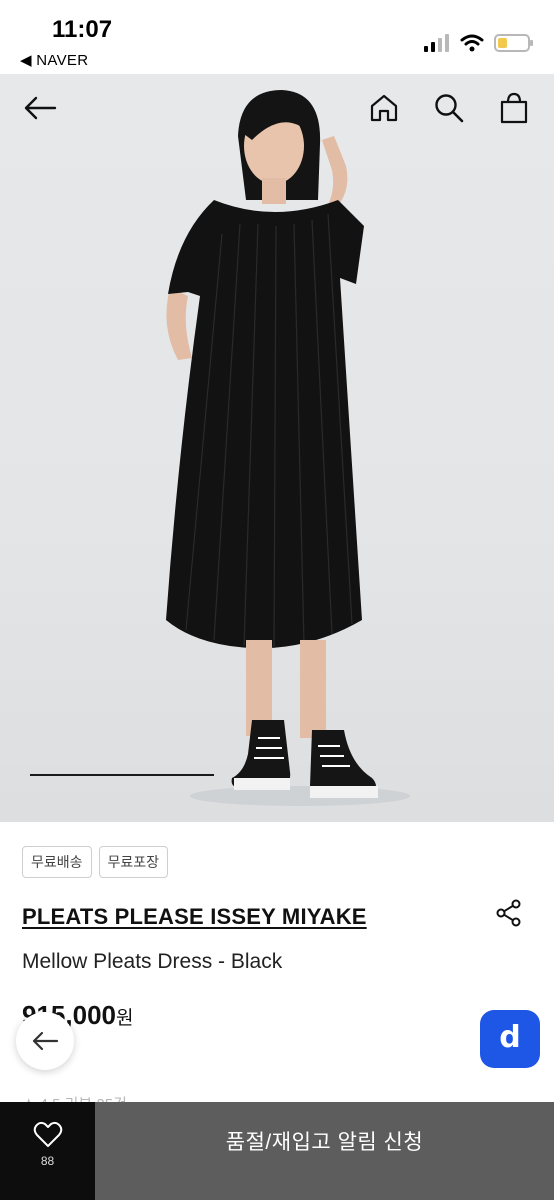 The height and width of the screenshot is (1200, 554). I want to click on free-wrapping-badge: 무료포장, so click(133, 862).